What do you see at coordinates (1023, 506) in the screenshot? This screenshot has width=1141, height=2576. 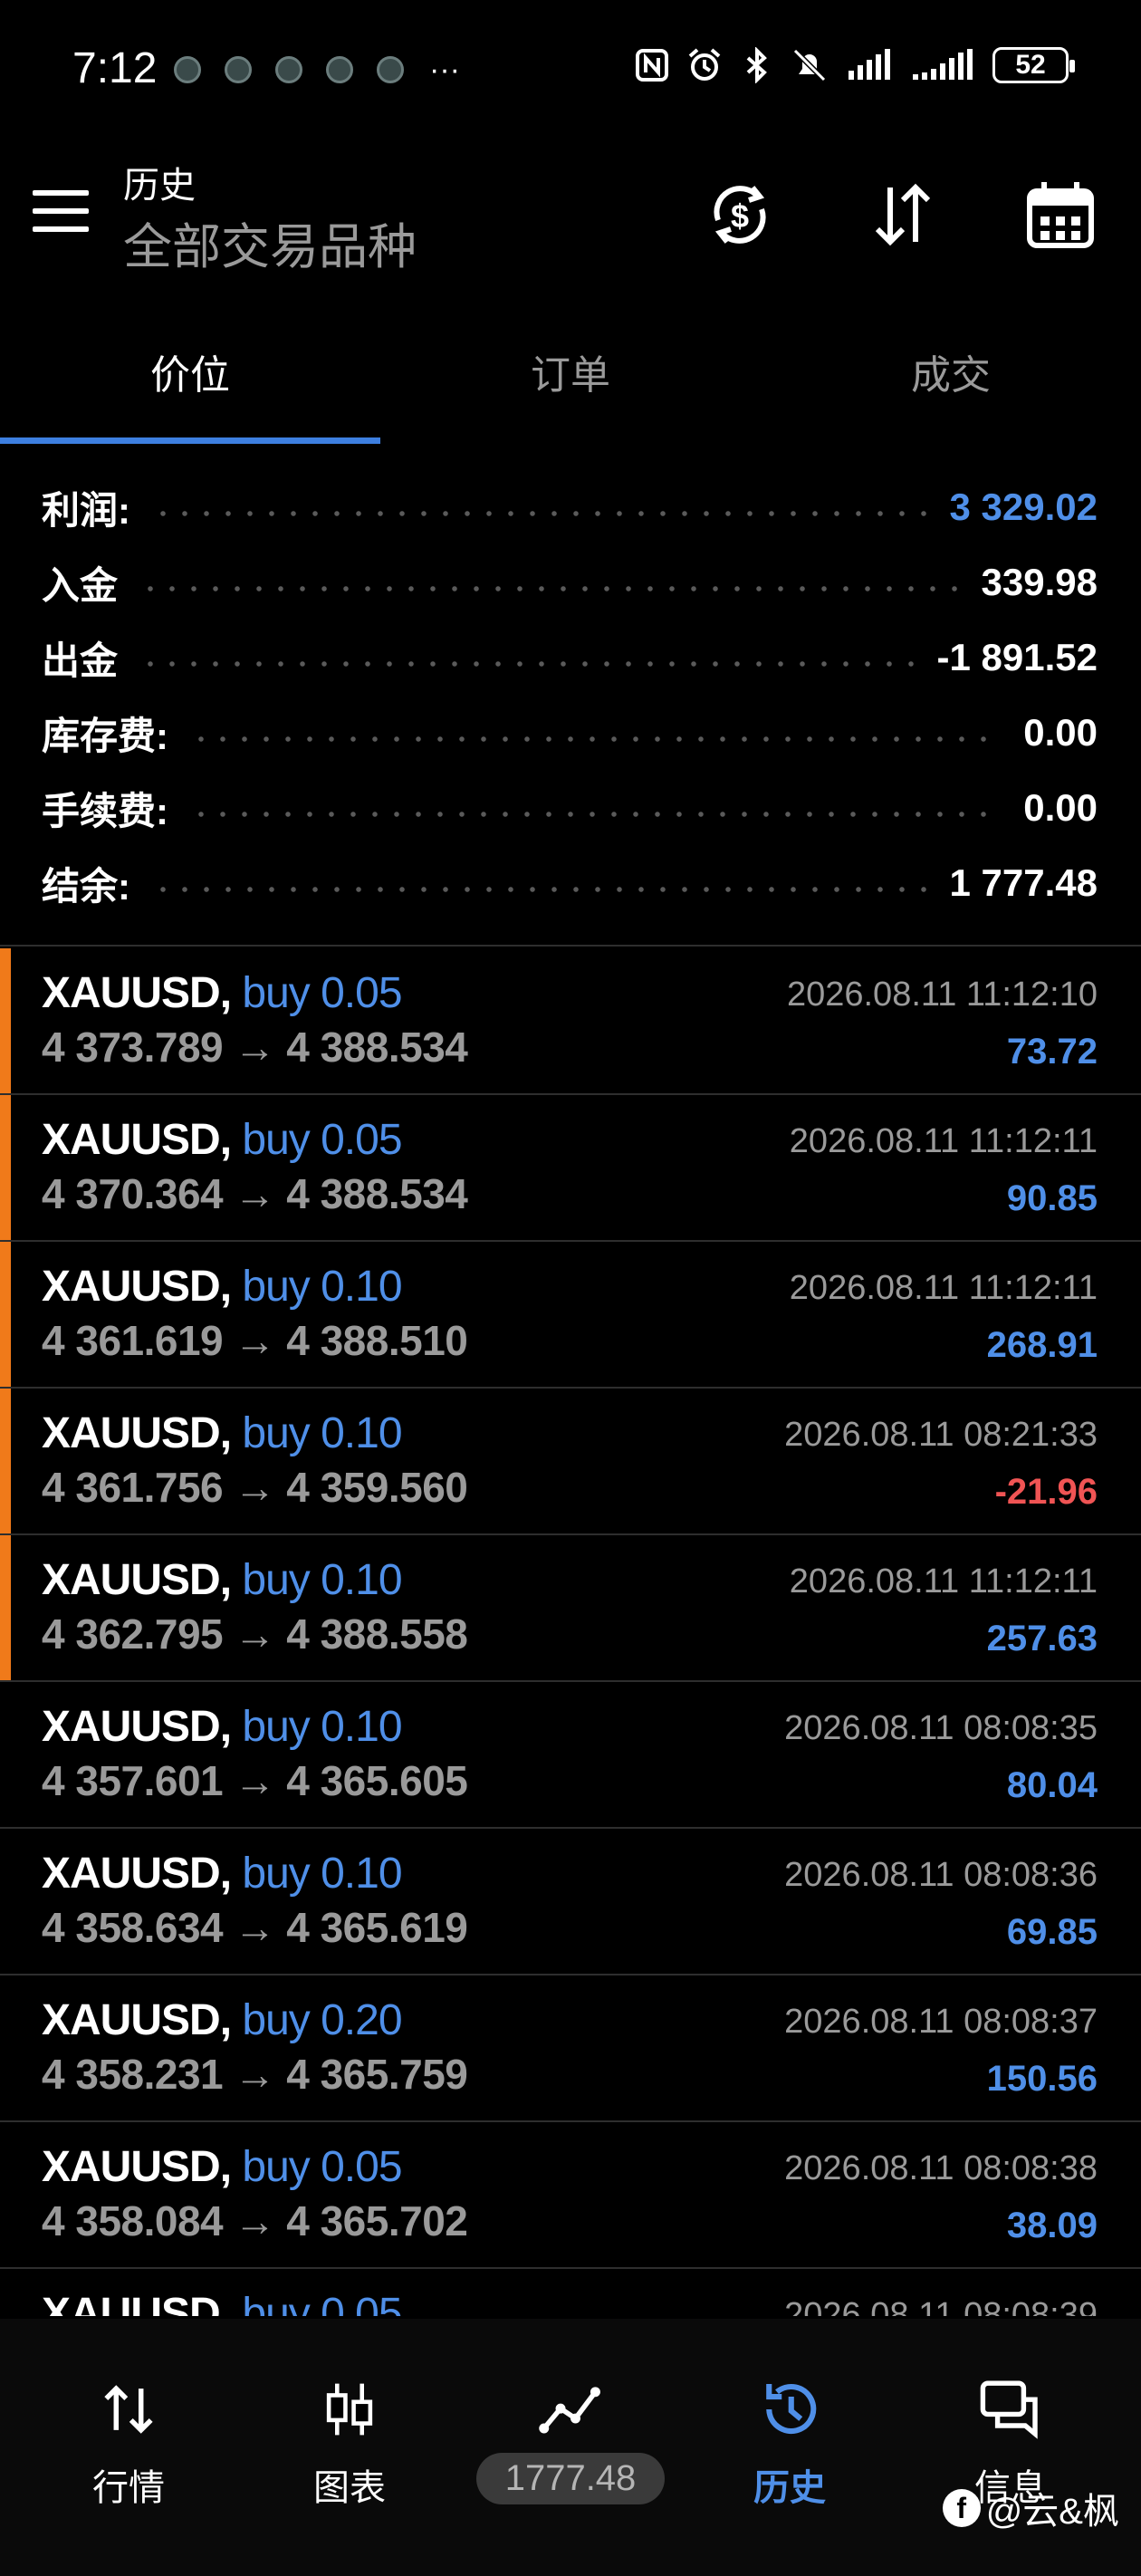 I see `summary-value: 3 329.02` at bounding box center [1023, 506].